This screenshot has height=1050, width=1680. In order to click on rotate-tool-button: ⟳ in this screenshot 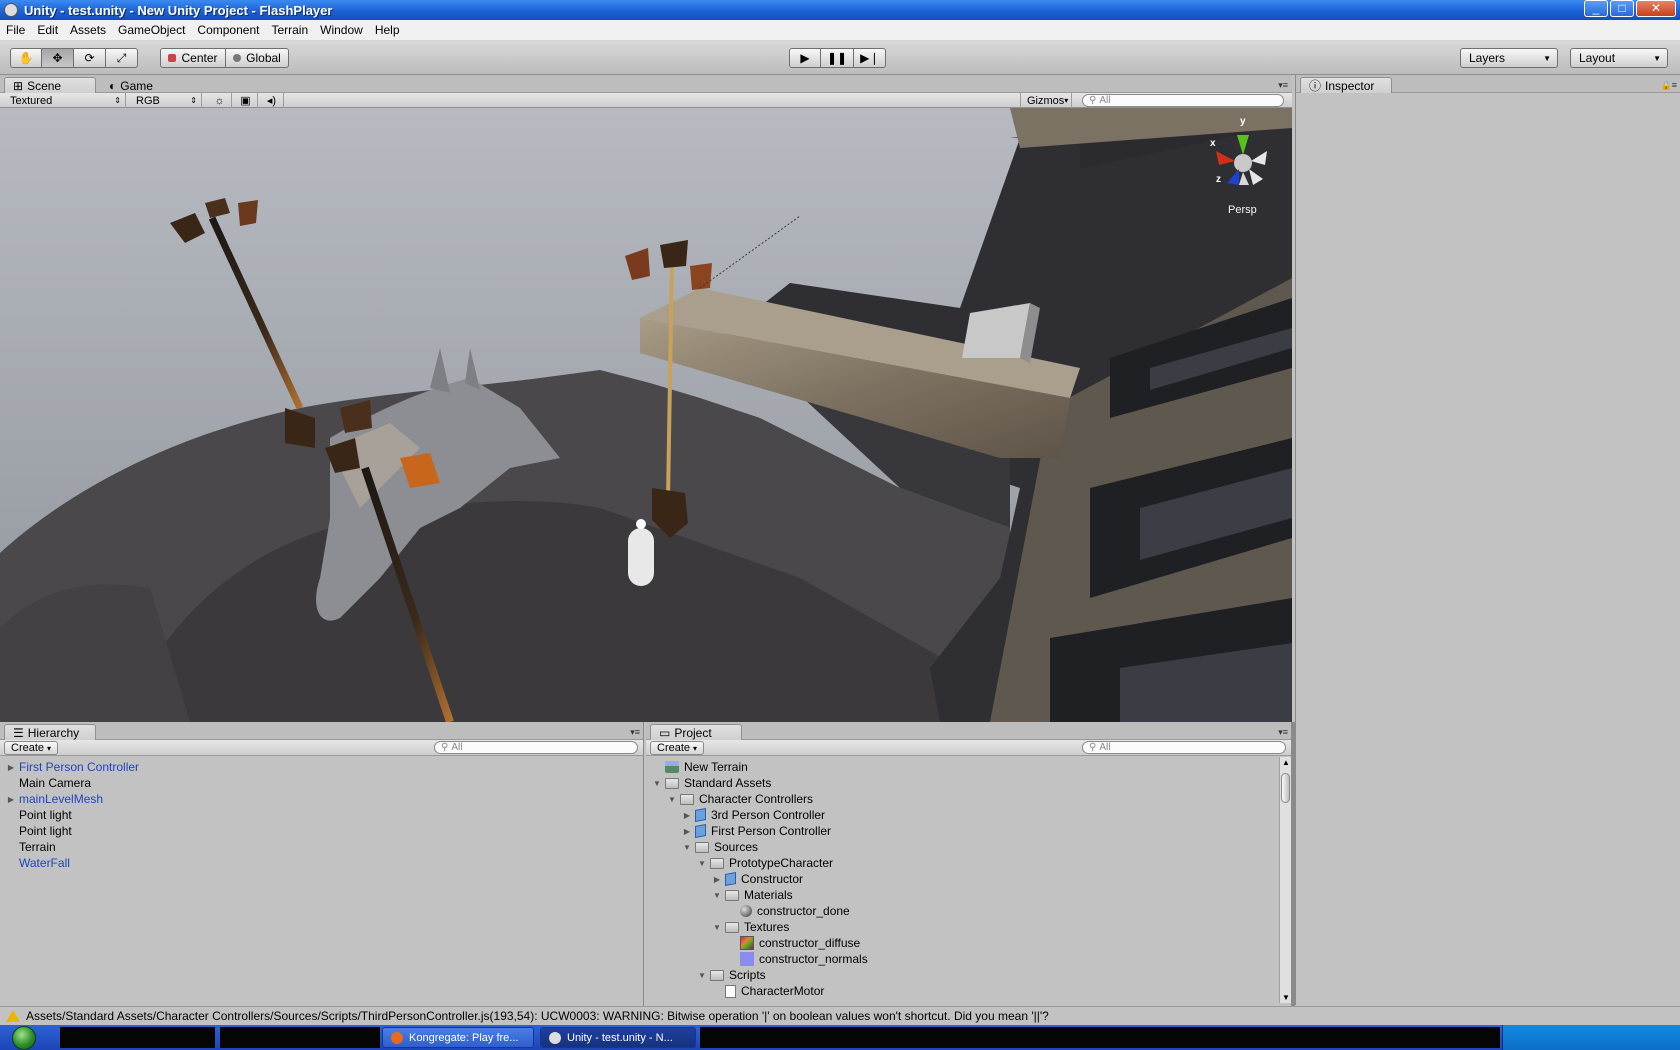, I will do `click(90, 58)`.